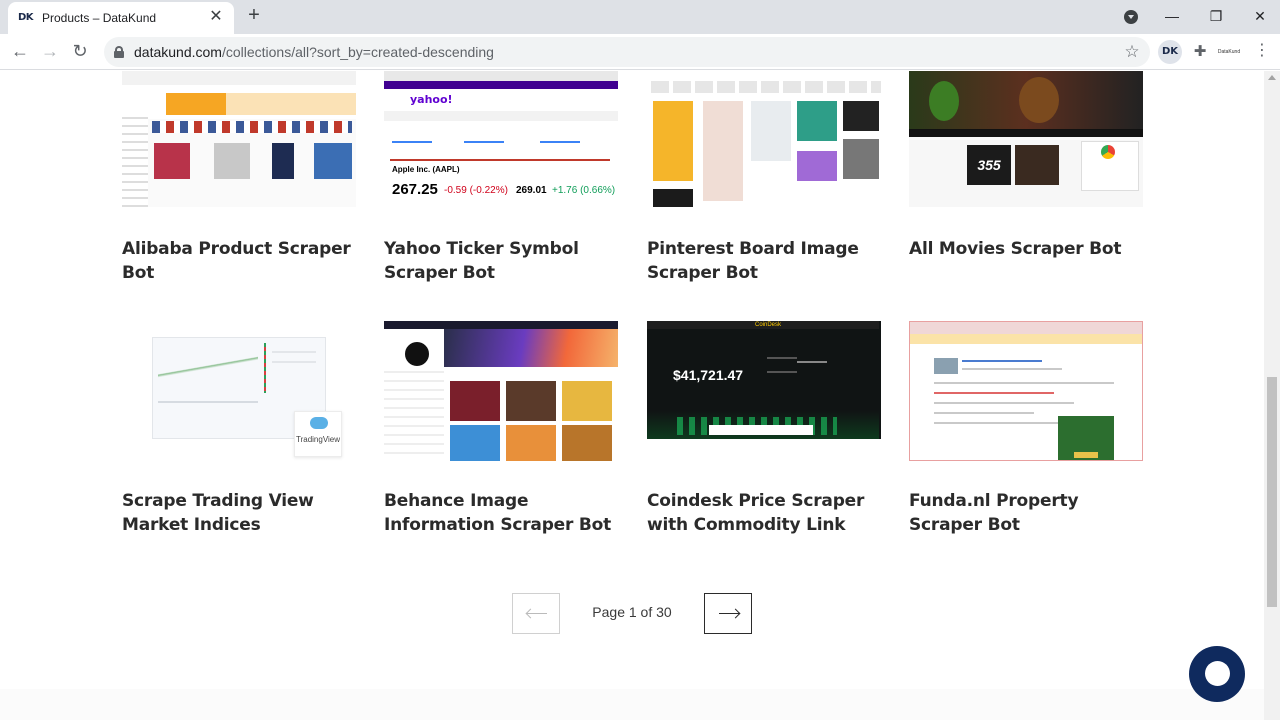  Describe the element at coordinates (504, 261) in the screenshot. I see `product-title: Yahoo Ticker Symbol Scraper Bot` at that location.